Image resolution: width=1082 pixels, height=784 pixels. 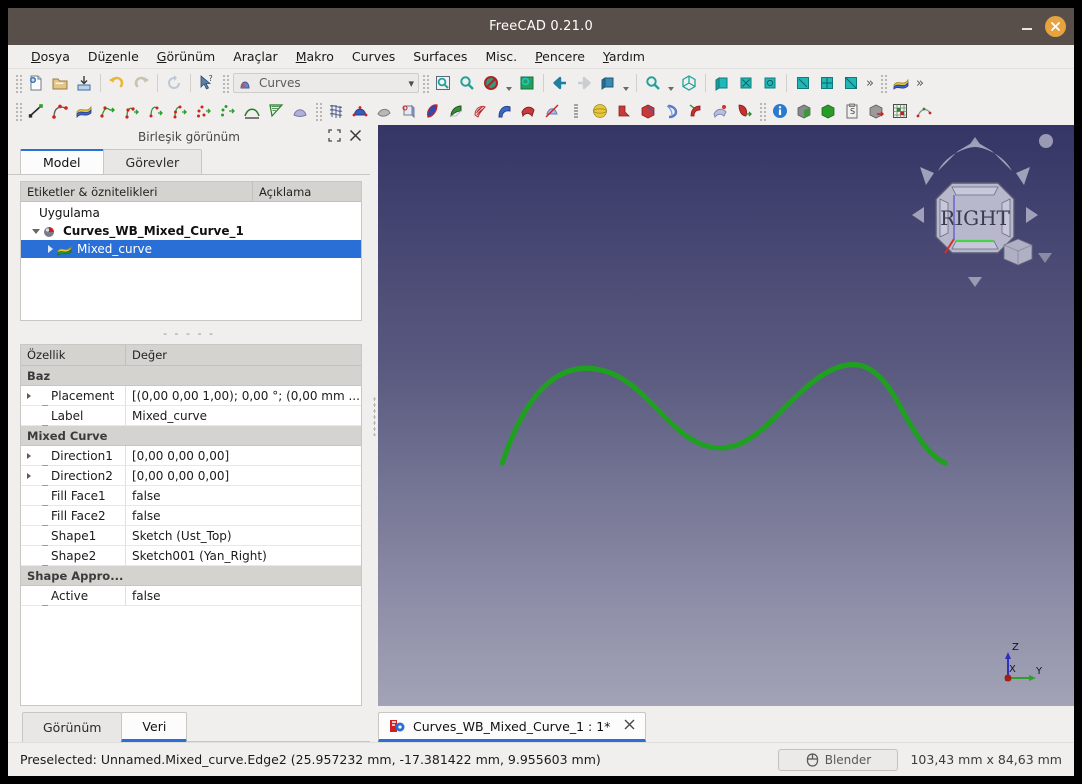 I want to click on line-tool-button, so click(x=36, y=111).